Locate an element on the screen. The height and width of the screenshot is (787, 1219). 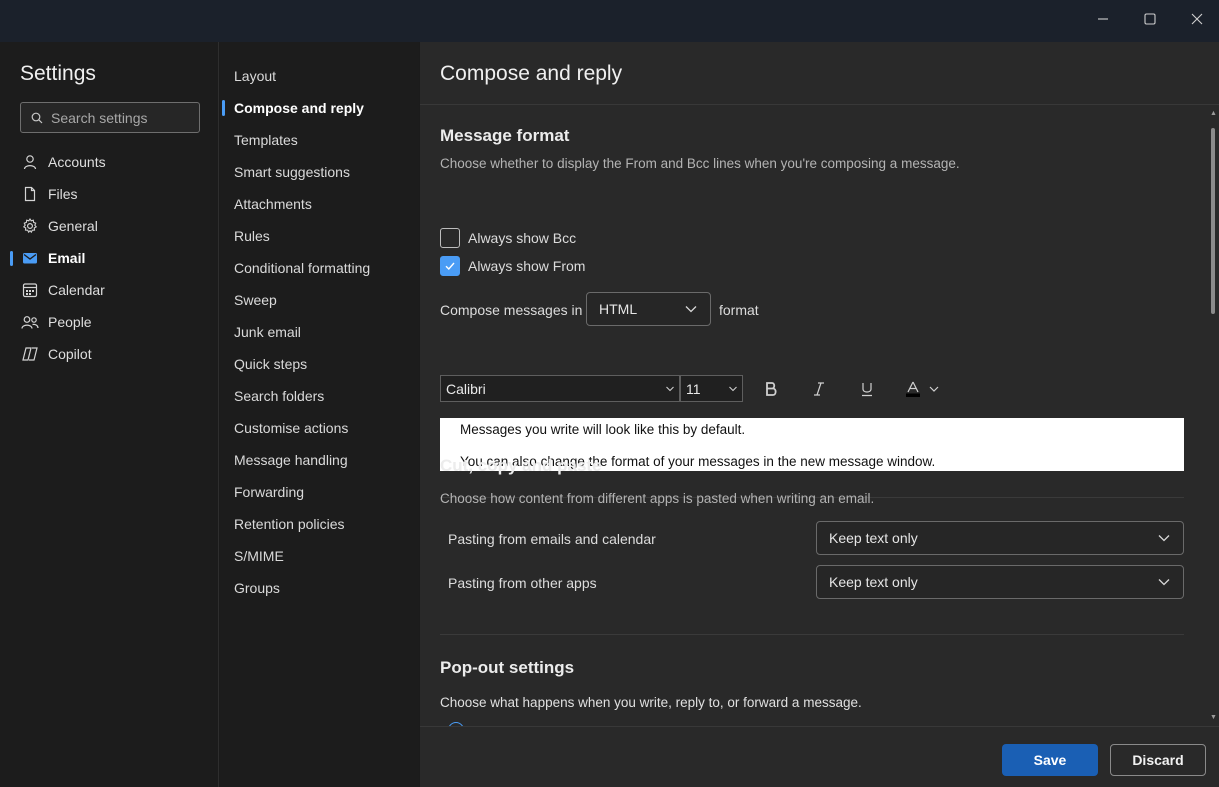
sidebar-item-label: Copilot is located at coordinates (70, 354).